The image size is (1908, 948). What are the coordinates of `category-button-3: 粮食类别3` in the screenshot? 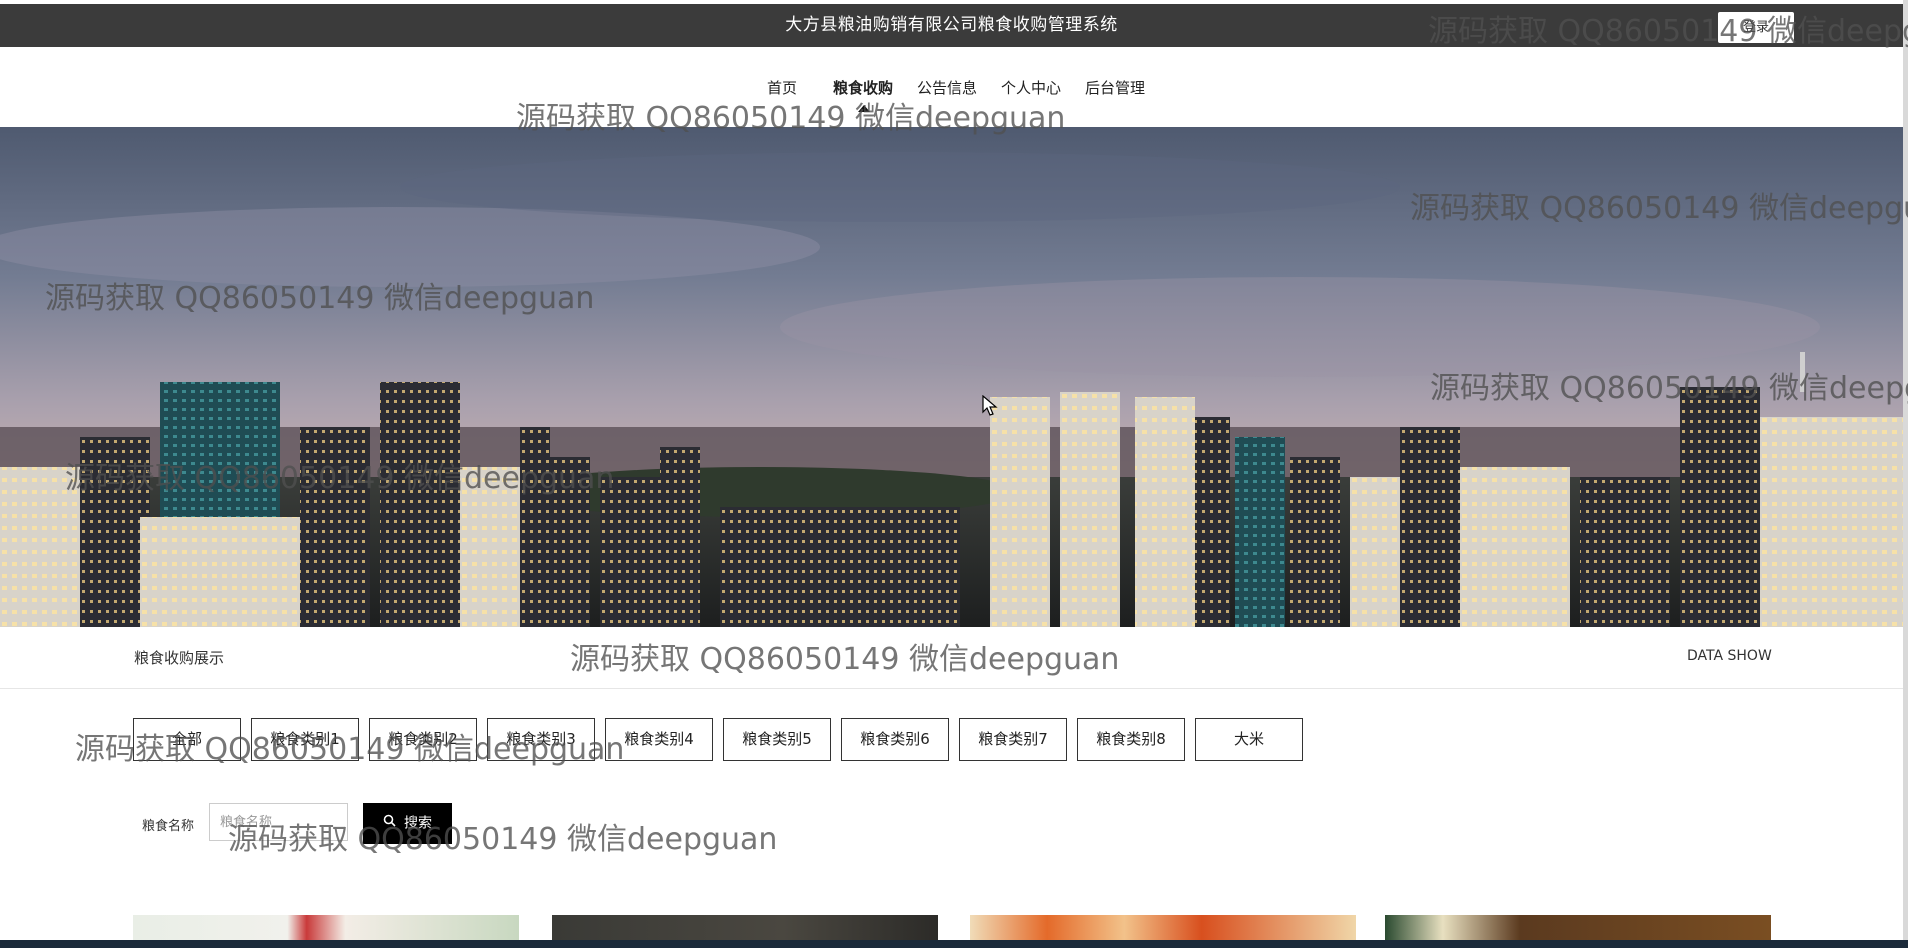 It's located at (541, 739).